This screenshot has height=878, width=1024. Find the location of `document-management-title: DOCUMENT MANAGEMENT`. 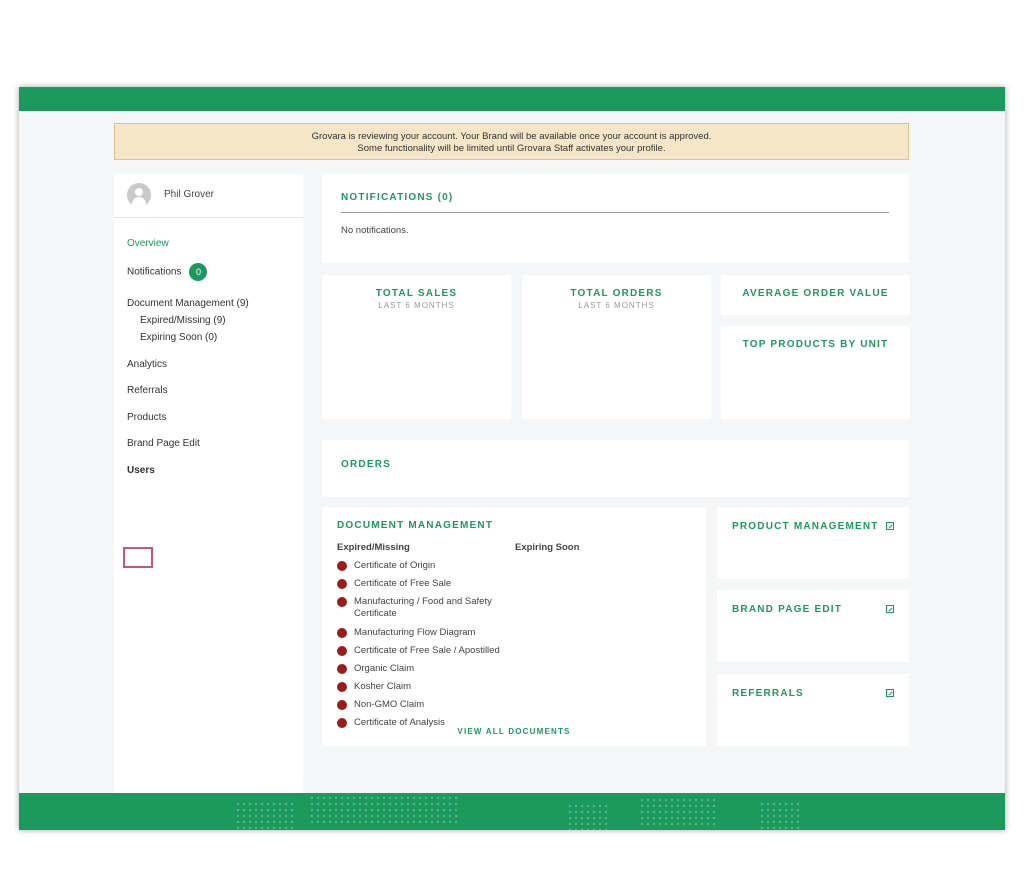

document-management-title: DOCUMENT MANAGEMENT is located at coordinates (415, 525).